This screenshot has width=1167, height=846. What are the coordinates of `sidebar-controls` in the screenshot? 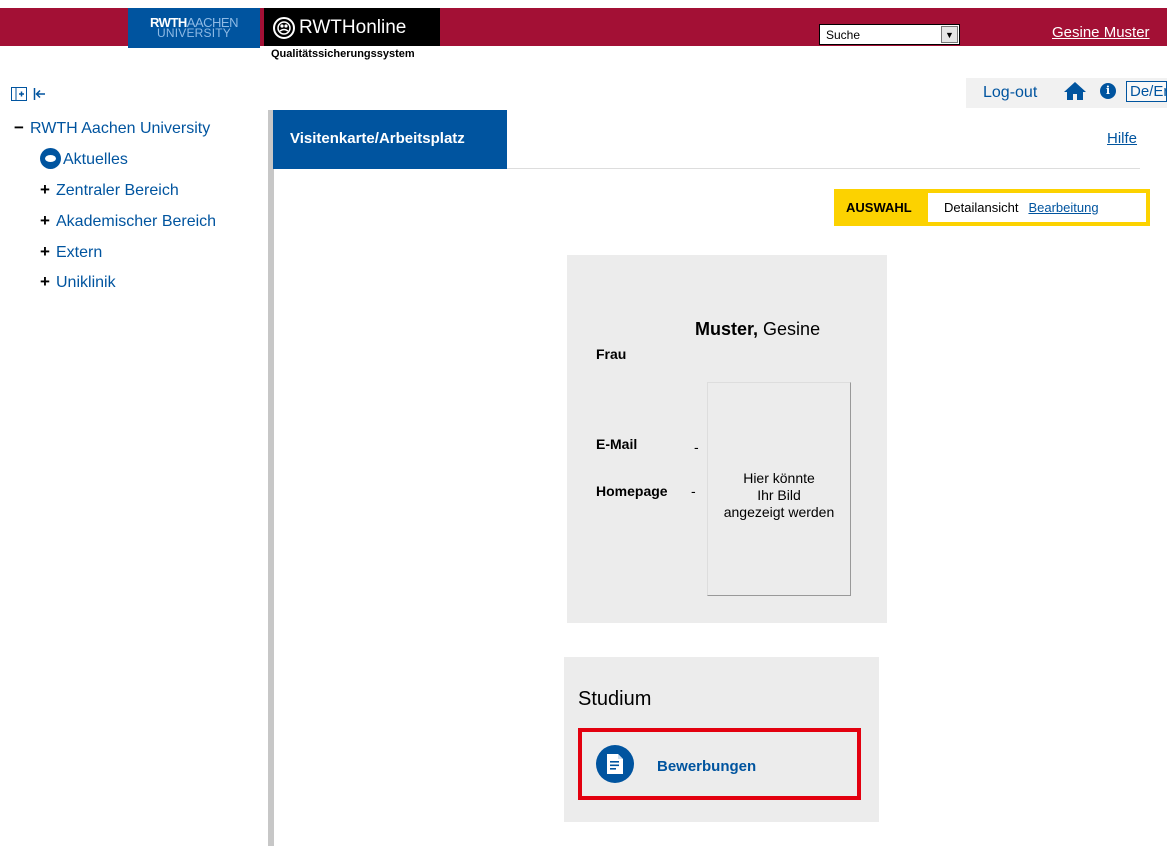 It's located at (29, 95).